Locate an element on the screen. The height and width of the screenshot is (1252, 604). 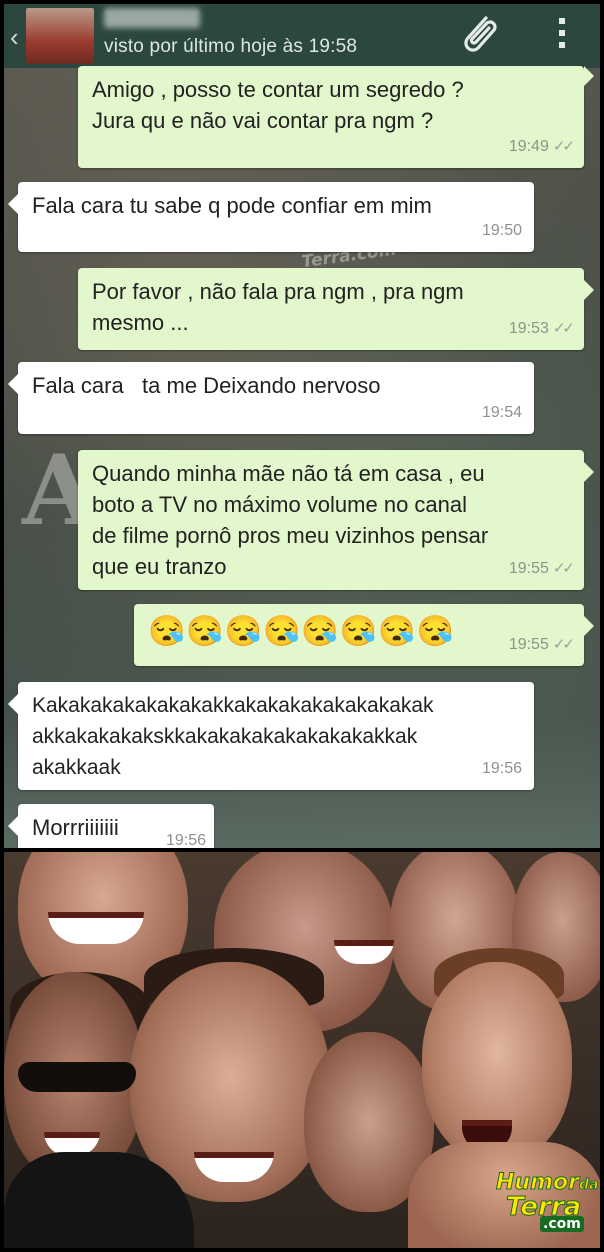
message-time: 19:49 is located at coordinates (528, 146).